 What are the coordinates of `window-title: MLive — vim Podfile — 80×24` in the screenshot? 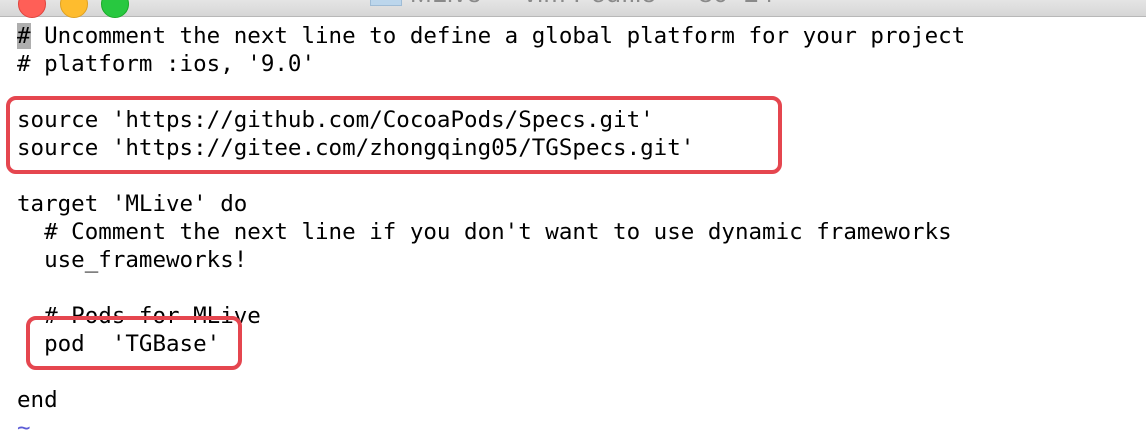 It's located at (592, 4).